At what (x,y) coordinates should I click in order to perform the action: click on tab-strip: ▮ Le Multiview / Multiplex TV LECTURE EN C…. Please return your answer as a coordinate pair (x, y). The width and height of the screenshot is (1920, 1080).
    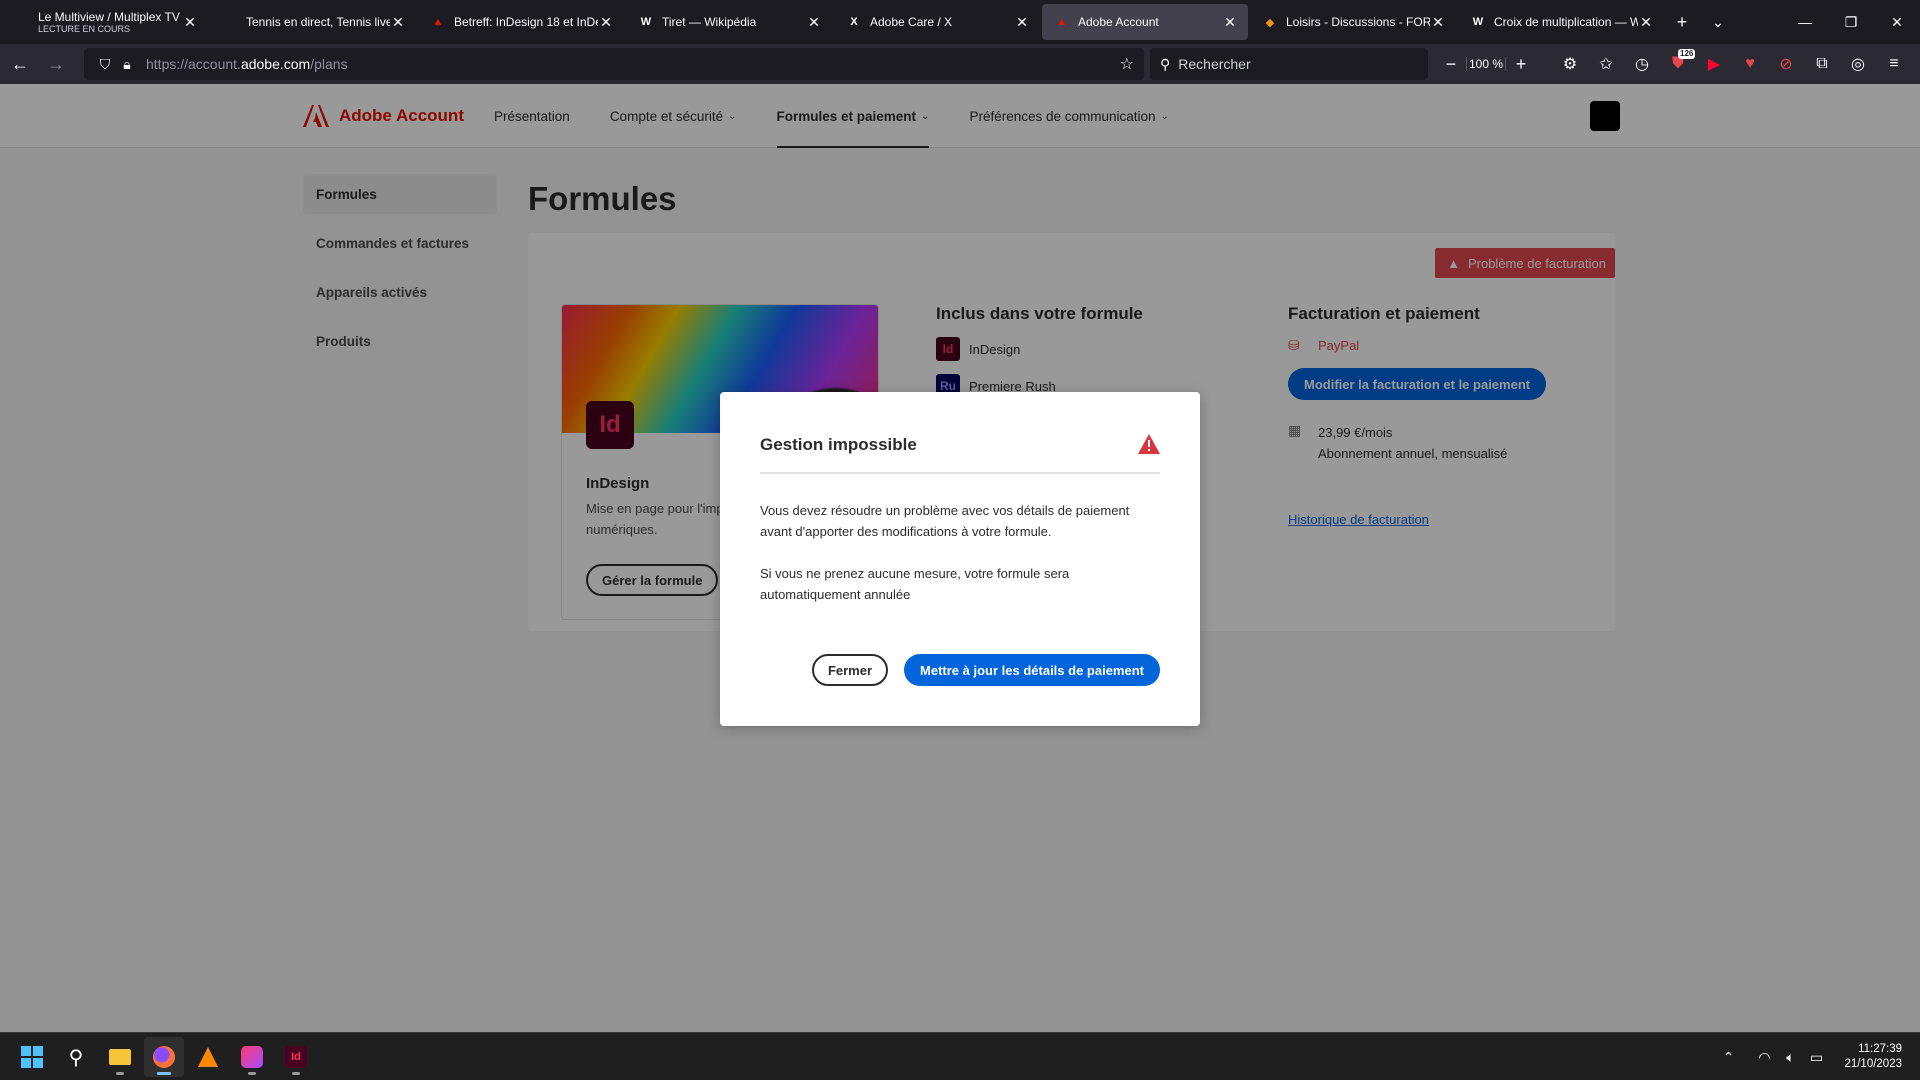
    Looking at the image, I should click on (832, 22).